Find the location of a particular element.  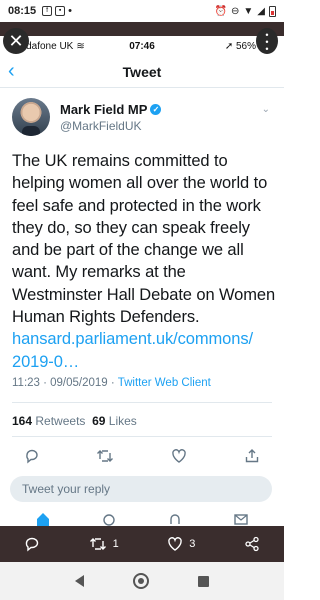

retweet-count: 164 is located at coordinates (22, 421).